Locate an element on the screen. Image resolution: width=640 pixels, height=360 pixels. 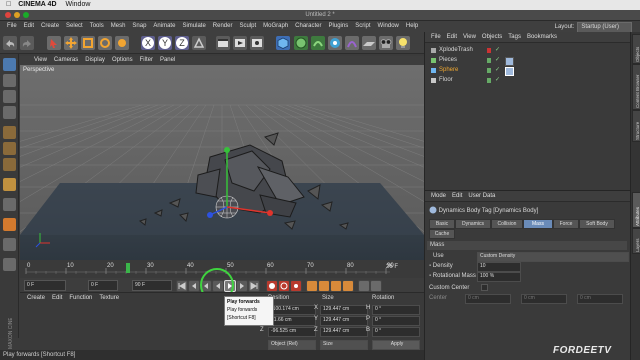
center-x-field: 0 cm is located at coordinates (488, 299).